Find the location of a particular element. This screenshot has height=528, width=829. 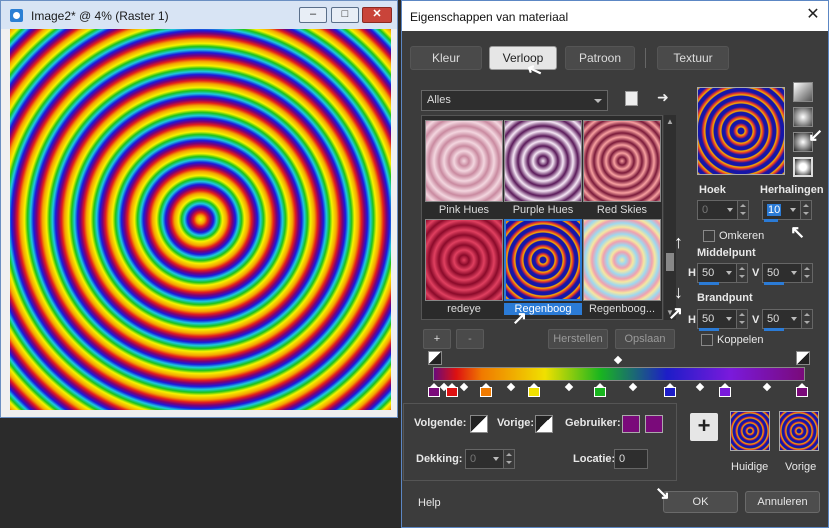

reset-button: Herstellen is located at coordinates (578, 339).